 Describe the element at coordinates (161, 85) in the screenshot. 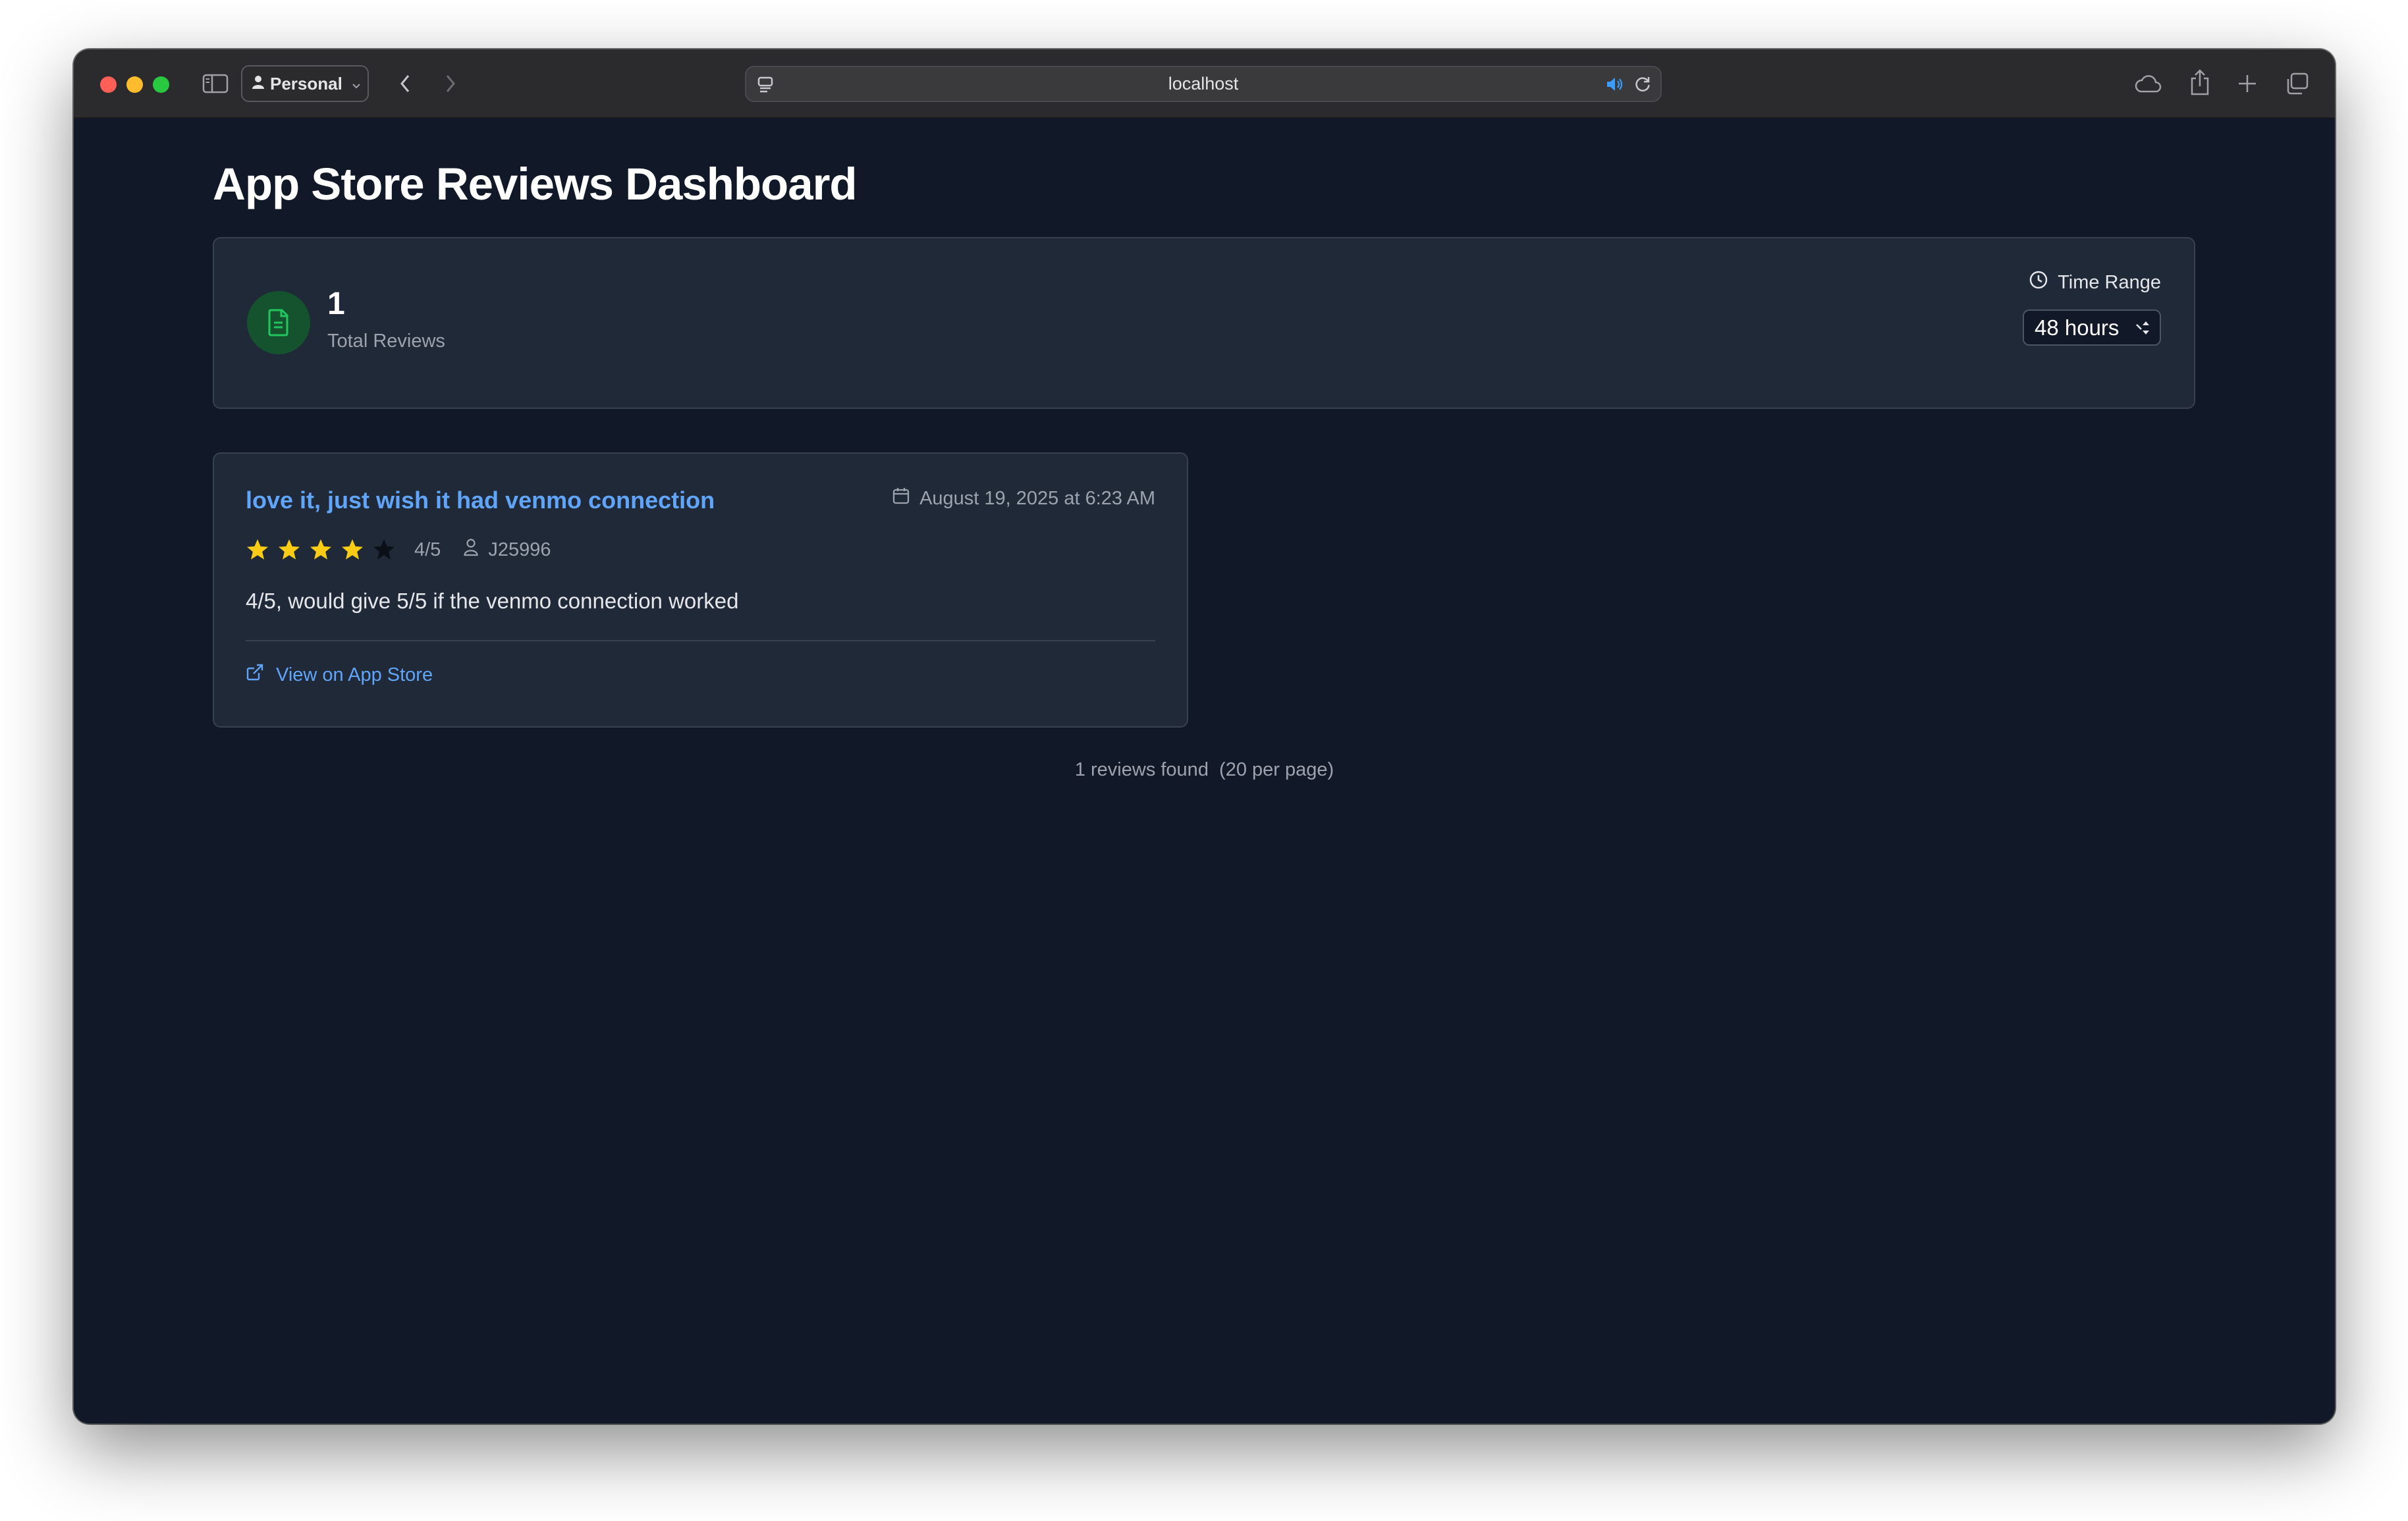

I see `zoom-window-button` at that location.